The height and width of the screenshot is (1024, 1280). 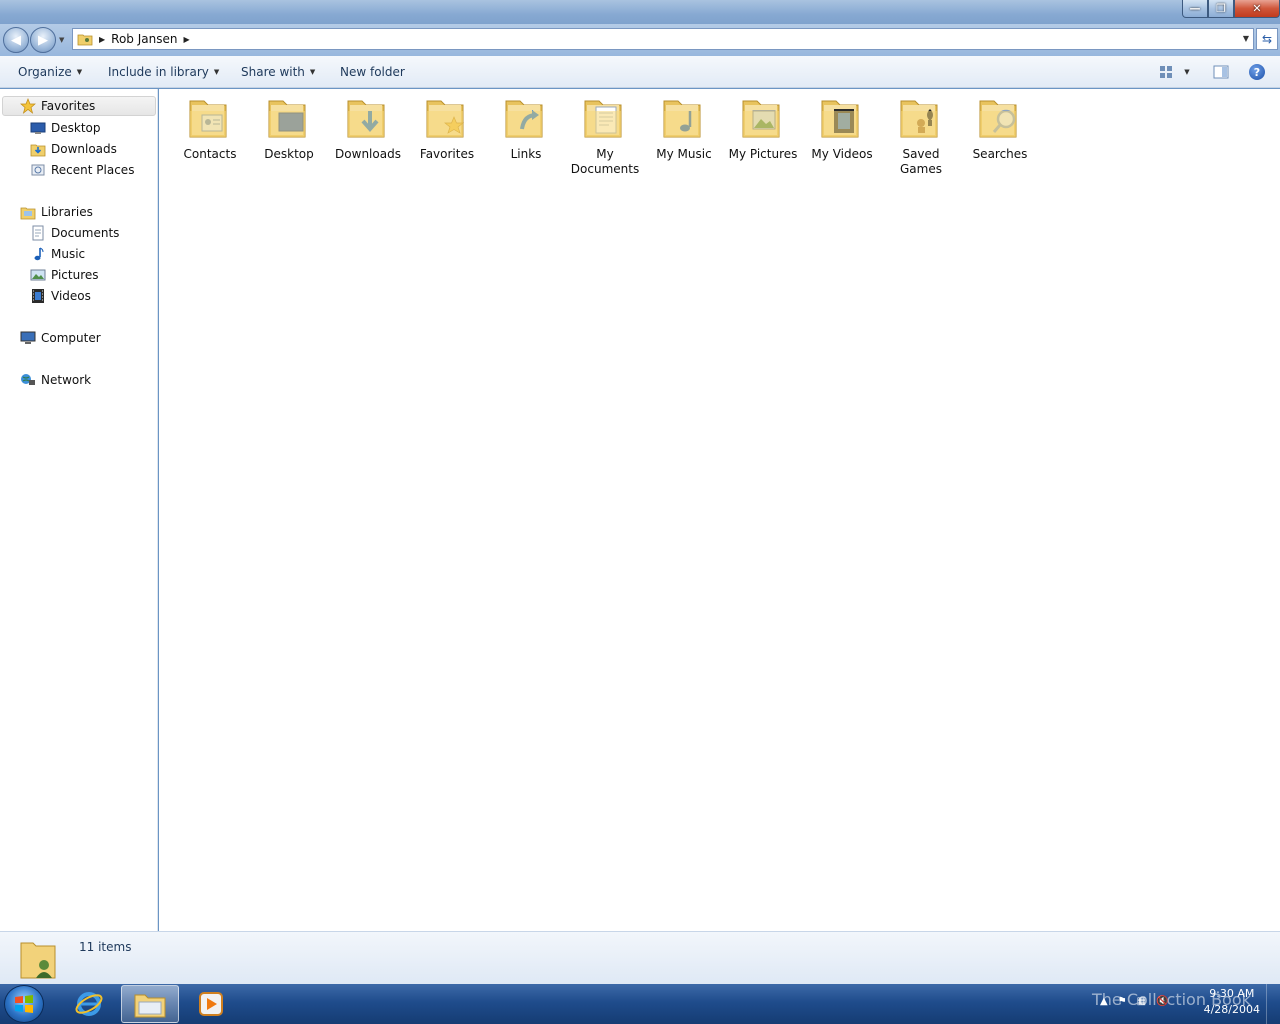 What do you see at coordinates (842, 128) in the screenshot?
I see `folder-item: My Videos` at bounding box center [842, 128].